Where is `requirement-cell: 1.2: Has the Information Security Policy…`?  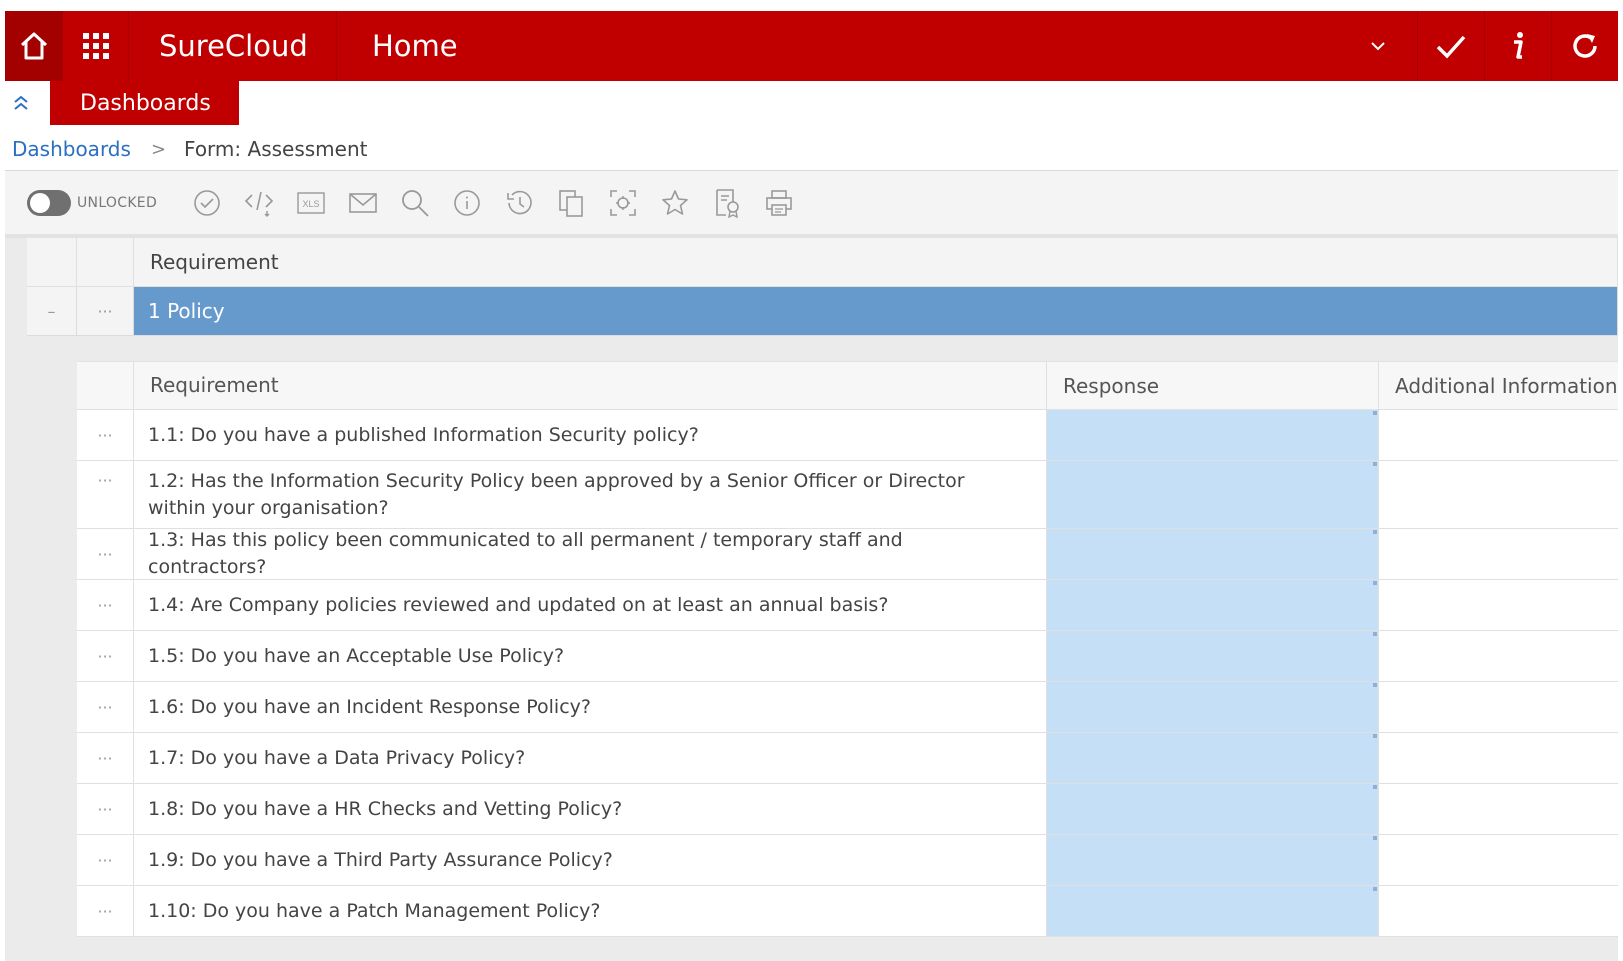
requirement-cell: 1.2: Has the Information Security Policy… is located at coordinates (590, 494).